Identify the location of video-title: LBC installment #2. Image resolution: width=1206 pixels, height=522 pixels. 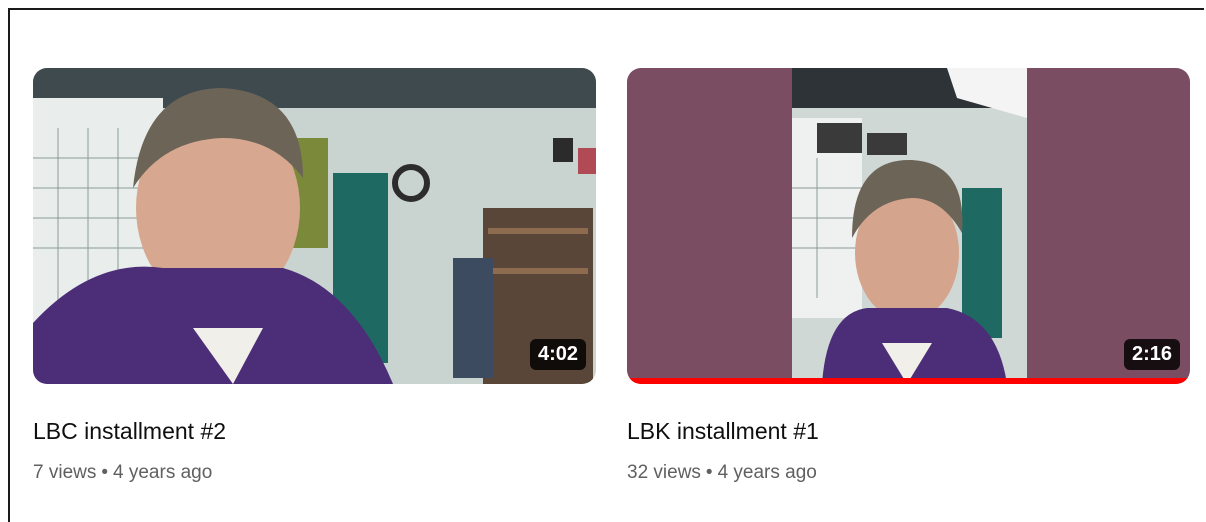
(314, 431).